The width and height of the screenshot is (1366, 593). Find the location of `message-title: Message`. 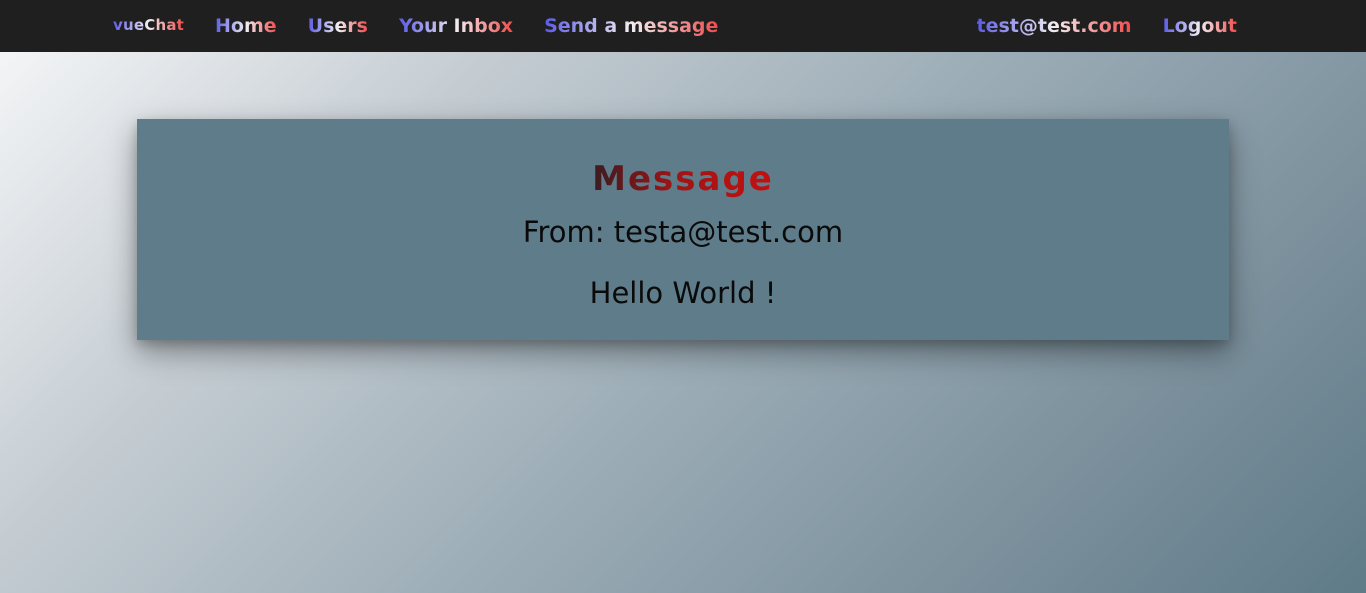

message-title: Message is located at coordinates (683, 179).